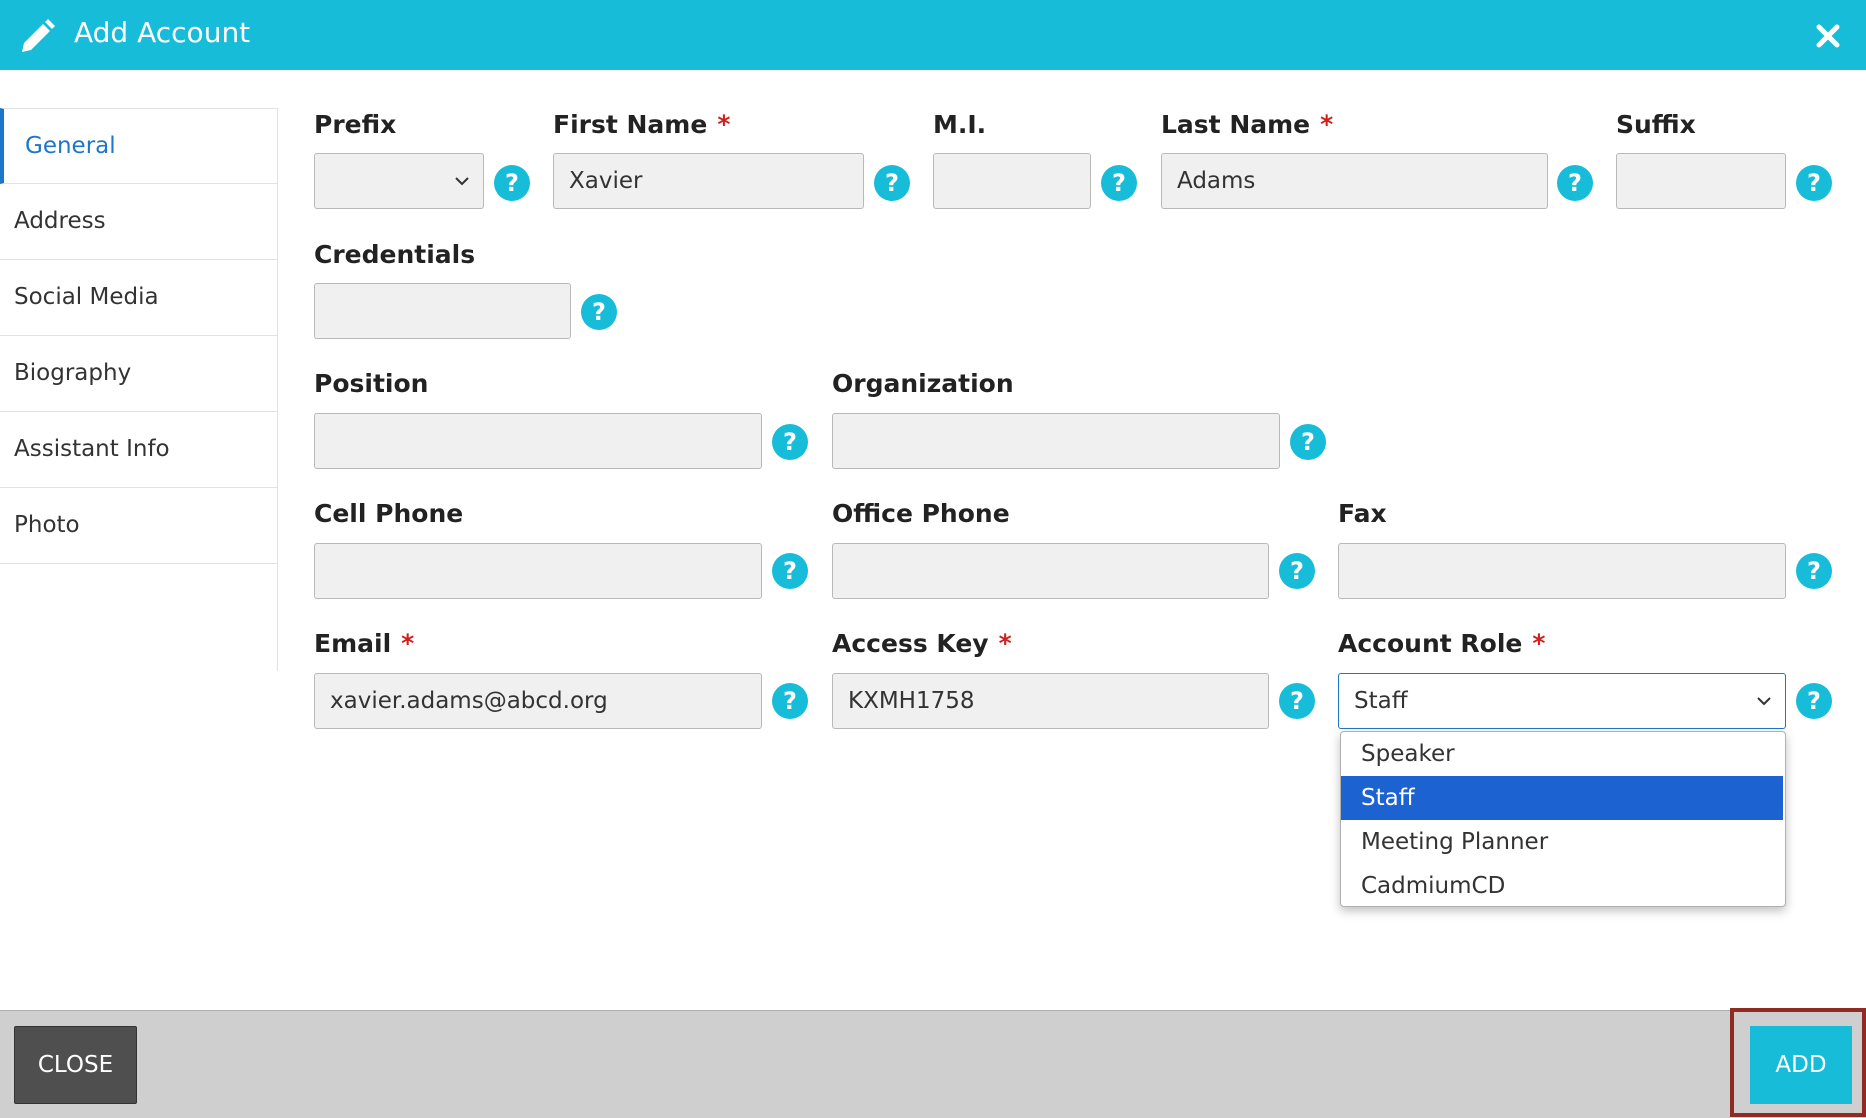 This screenshot has width=1866, height=1118. What do you see at coordinates (1814, 701) in the screenshot?
I see `account-role-help-icon: ?` at bounding box center [1814, 701].